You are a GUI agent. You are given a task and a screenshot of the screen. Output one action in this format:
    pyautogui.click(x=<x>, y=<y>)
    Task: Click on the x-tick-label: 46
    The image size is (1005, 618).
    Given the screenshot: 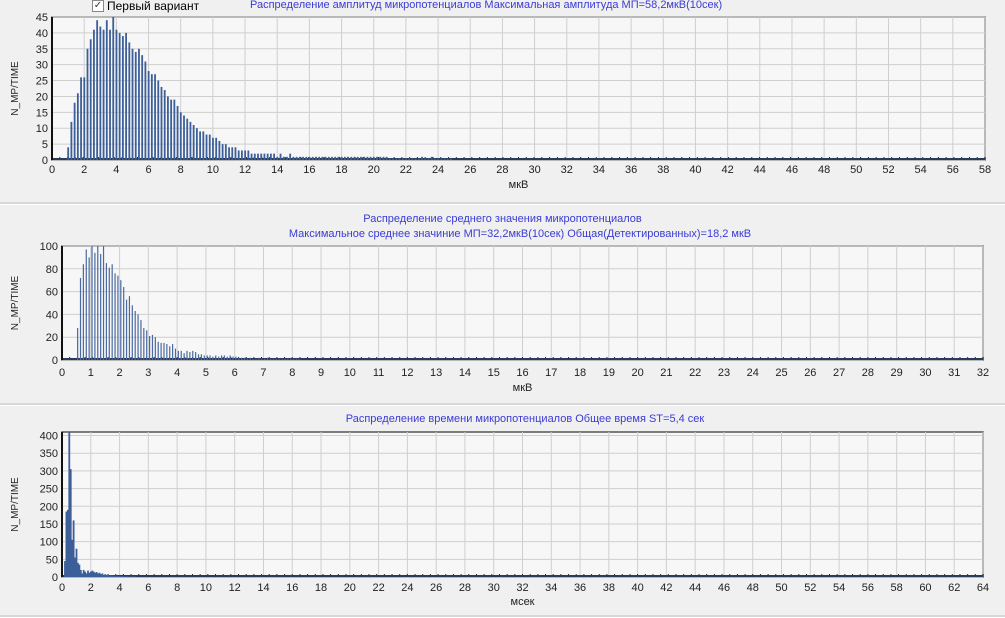 What is the action you would take?
    pyautogui.click(x=792, y=170)
    